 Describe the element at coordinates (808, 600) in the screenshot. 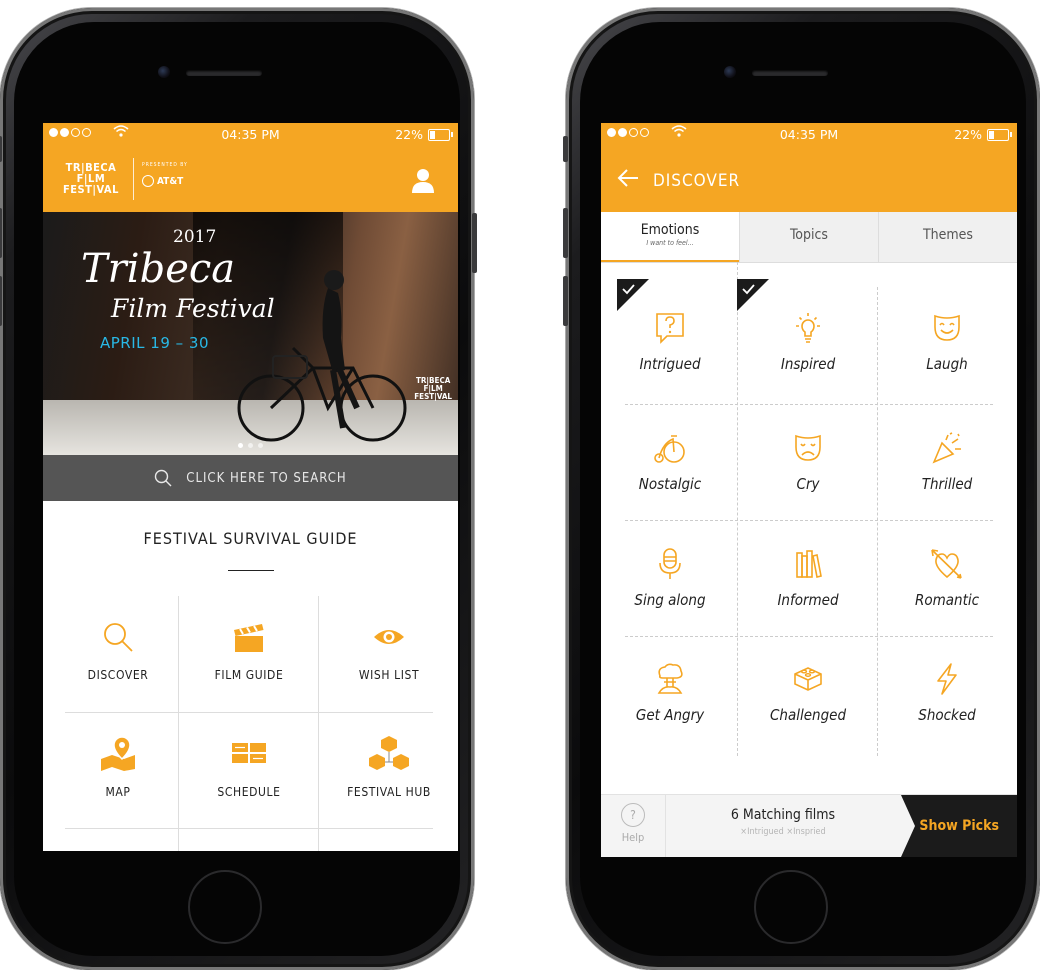

I see `emotion-label: Informed` at that location.